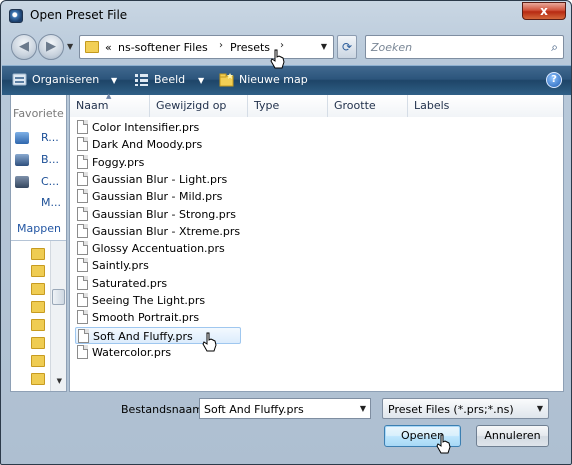 The image size is (572, 465). I want to click on column-name: Naam ▲, so click(110, 104).